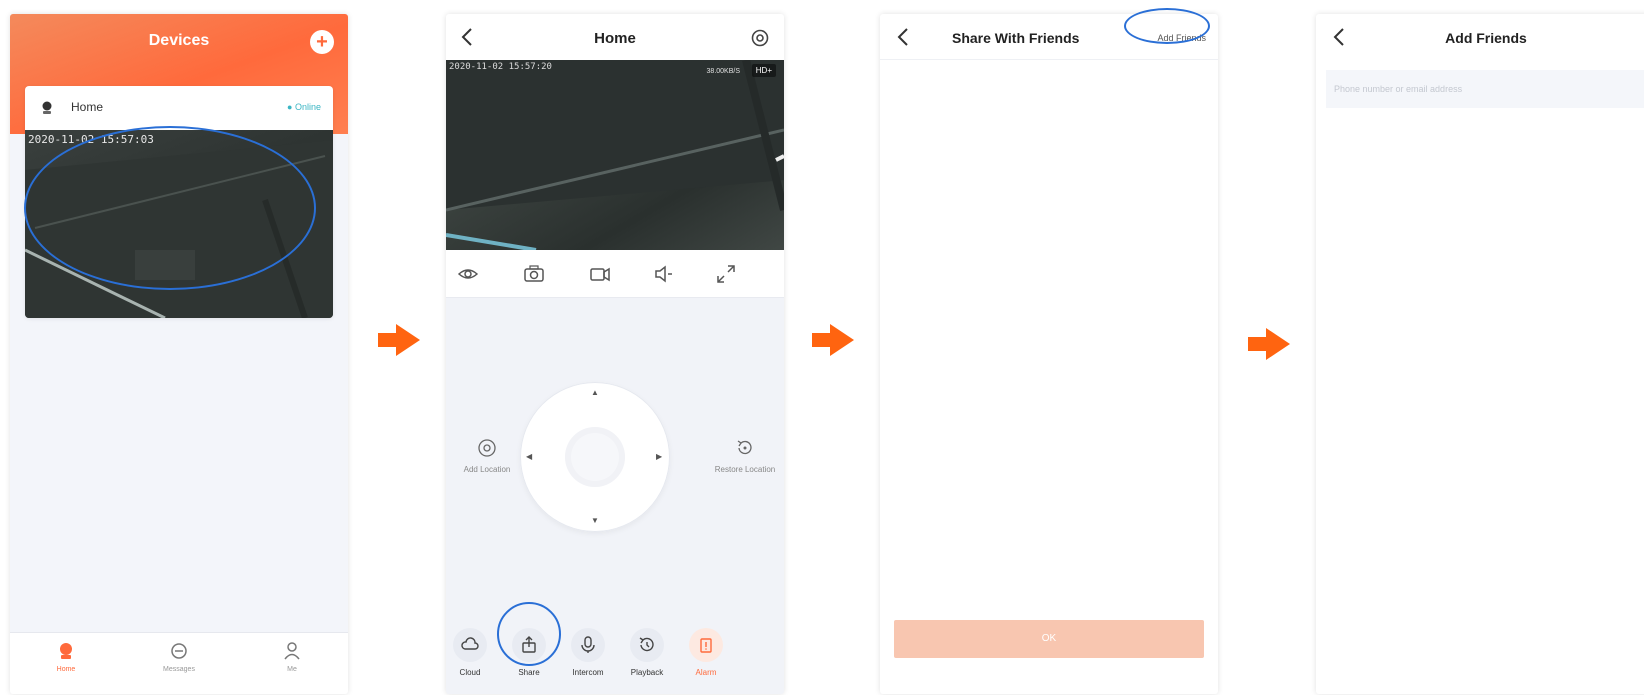 The width and height of the screenshot is (1644, 695). What do you see at coordinates (487, 448) in the screenshot?
I see `location-target-icon` at bounding box center [487, 448].